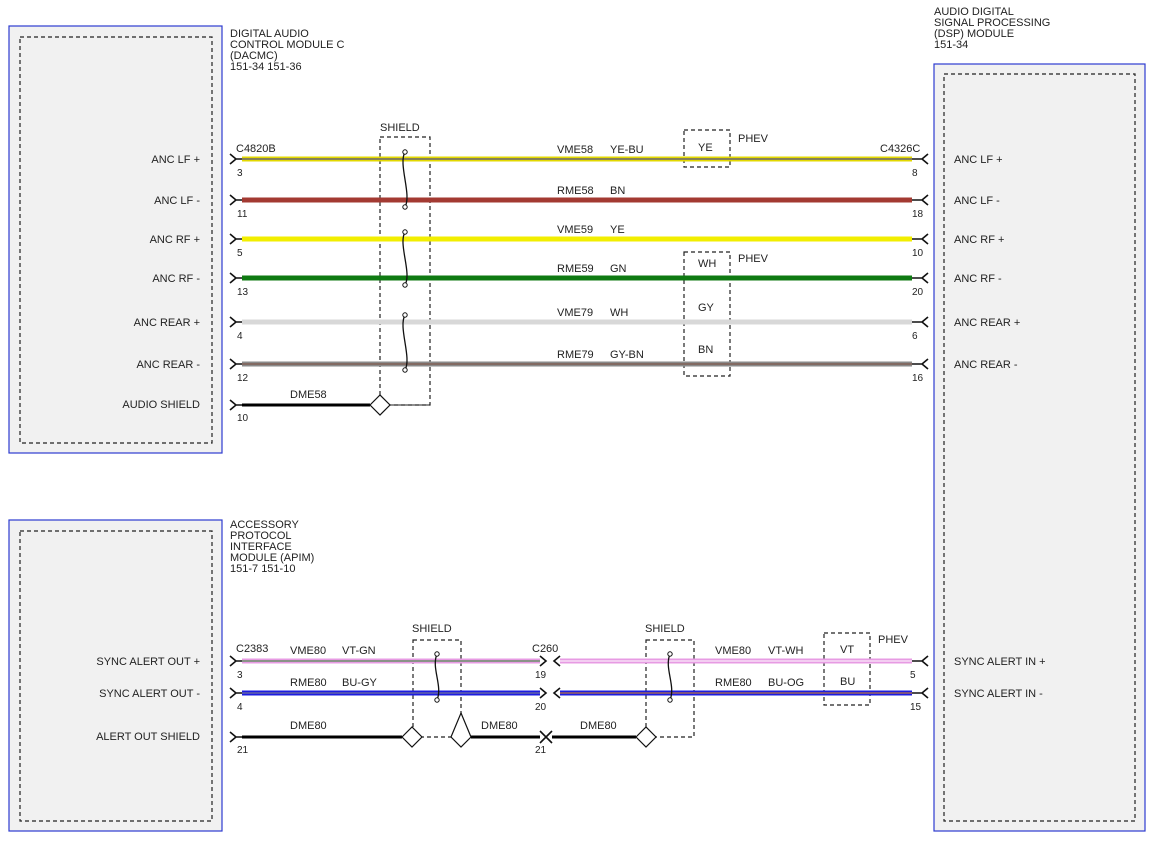 The image size is (1154, 842). What do you see at coordinates (977, 201) in the screenshot?
I see `right-pin-label: ANC LF -` at bounding box center [977, 201].